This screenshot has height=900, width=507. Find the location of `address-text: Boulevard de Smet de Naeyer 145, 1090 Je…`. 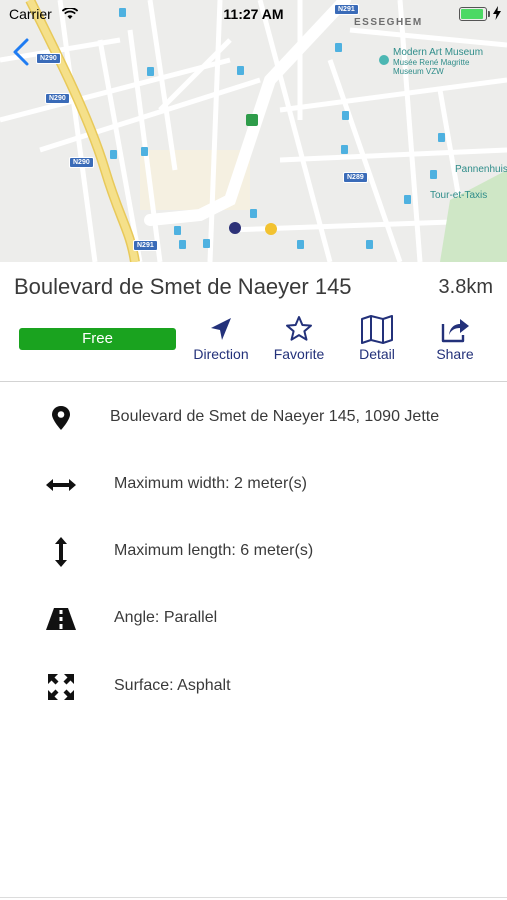

address-text: Boulevard de Smet de Naeyer 145, 1090 Je… is located at coordinates (275, 416).